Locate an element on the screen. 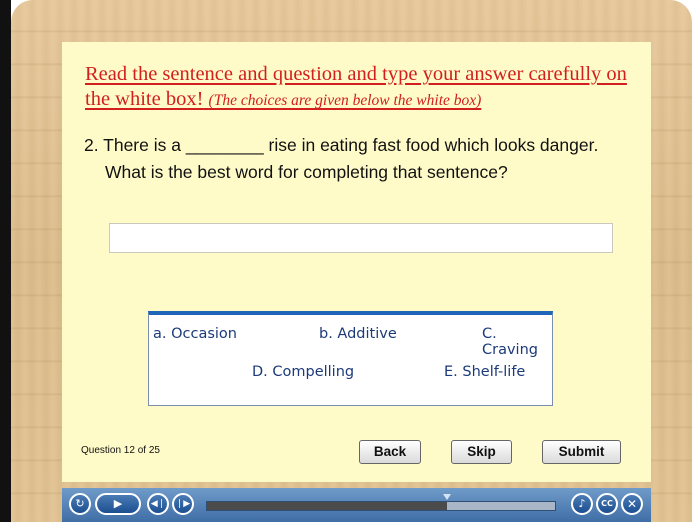 The width and height of the screenshot is (692, 522). choice-d: D. Compelling is located at coordinates (303, 372).